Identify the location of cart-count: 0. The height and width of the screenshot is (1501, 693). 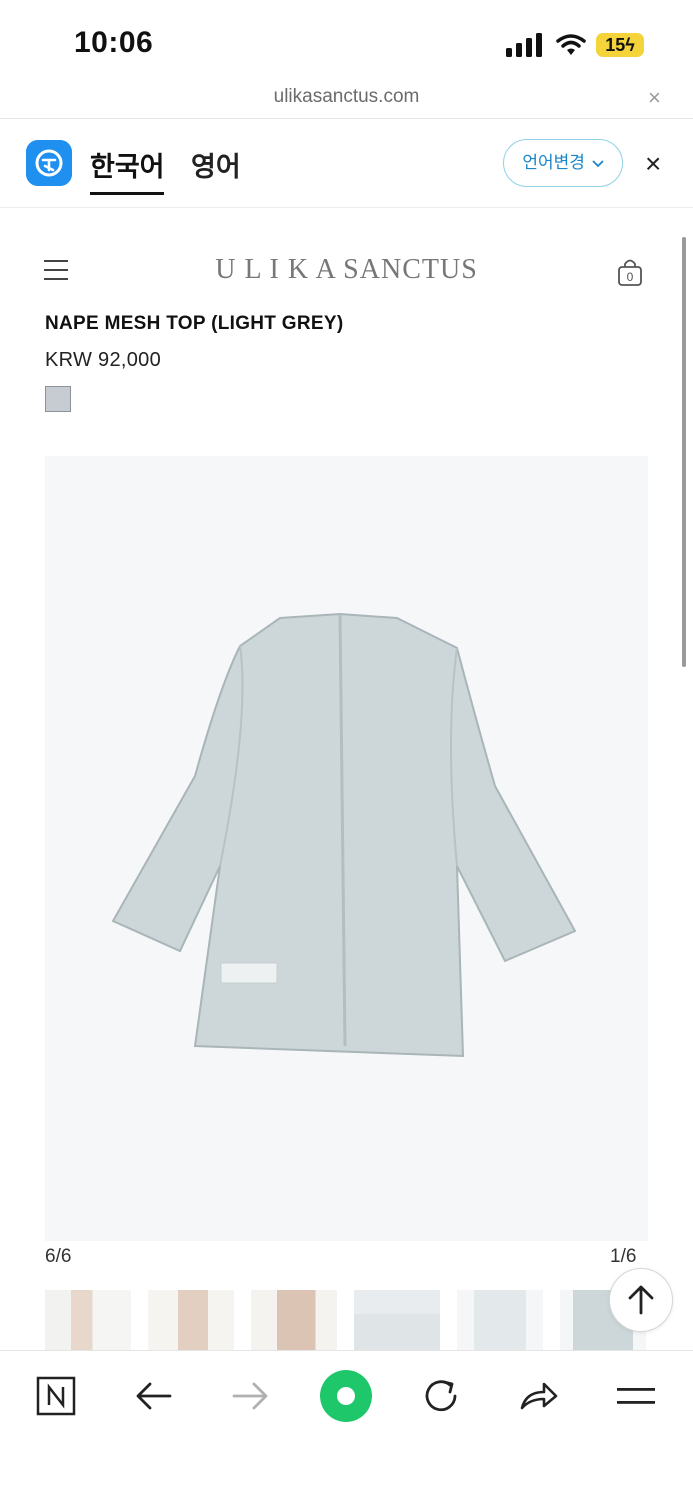
(630, 277).